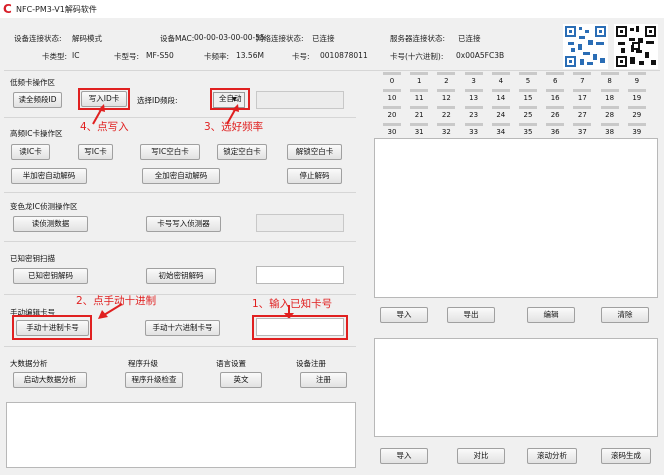 The height and width of the screenshot is (475, 664). What do you see at coordinates (392, 81) in the screenshot?
I see `sector-number: 0` at bounding box center [392, 81].